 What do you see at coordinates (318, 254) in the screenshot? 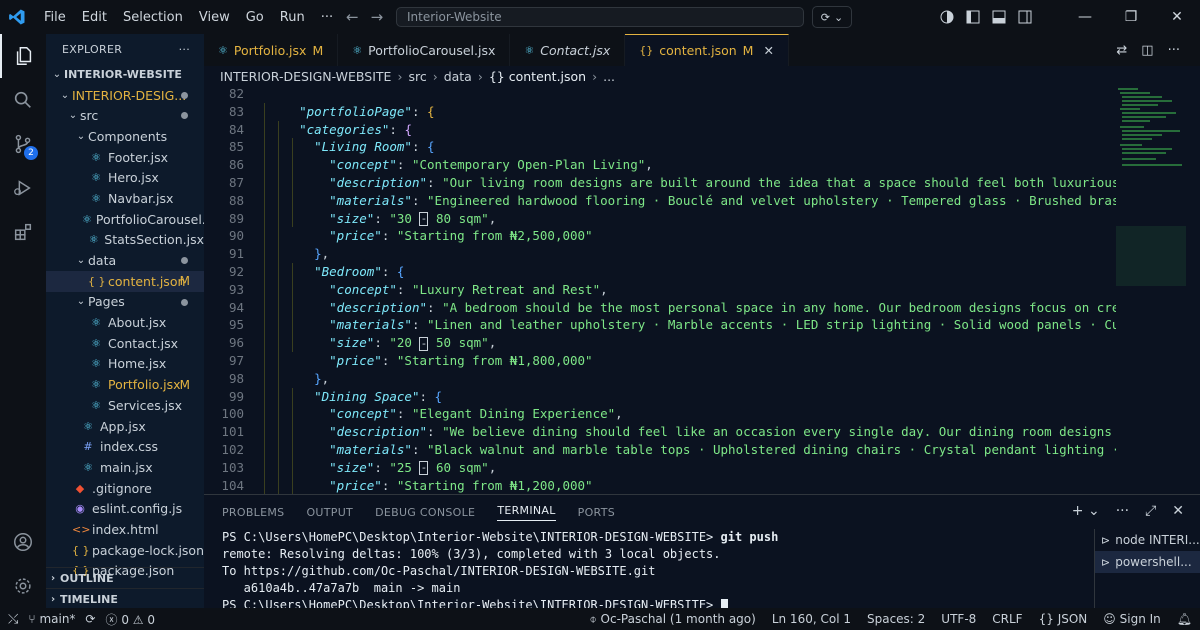
I see `code-token: }` at bounding box center [318, 254].